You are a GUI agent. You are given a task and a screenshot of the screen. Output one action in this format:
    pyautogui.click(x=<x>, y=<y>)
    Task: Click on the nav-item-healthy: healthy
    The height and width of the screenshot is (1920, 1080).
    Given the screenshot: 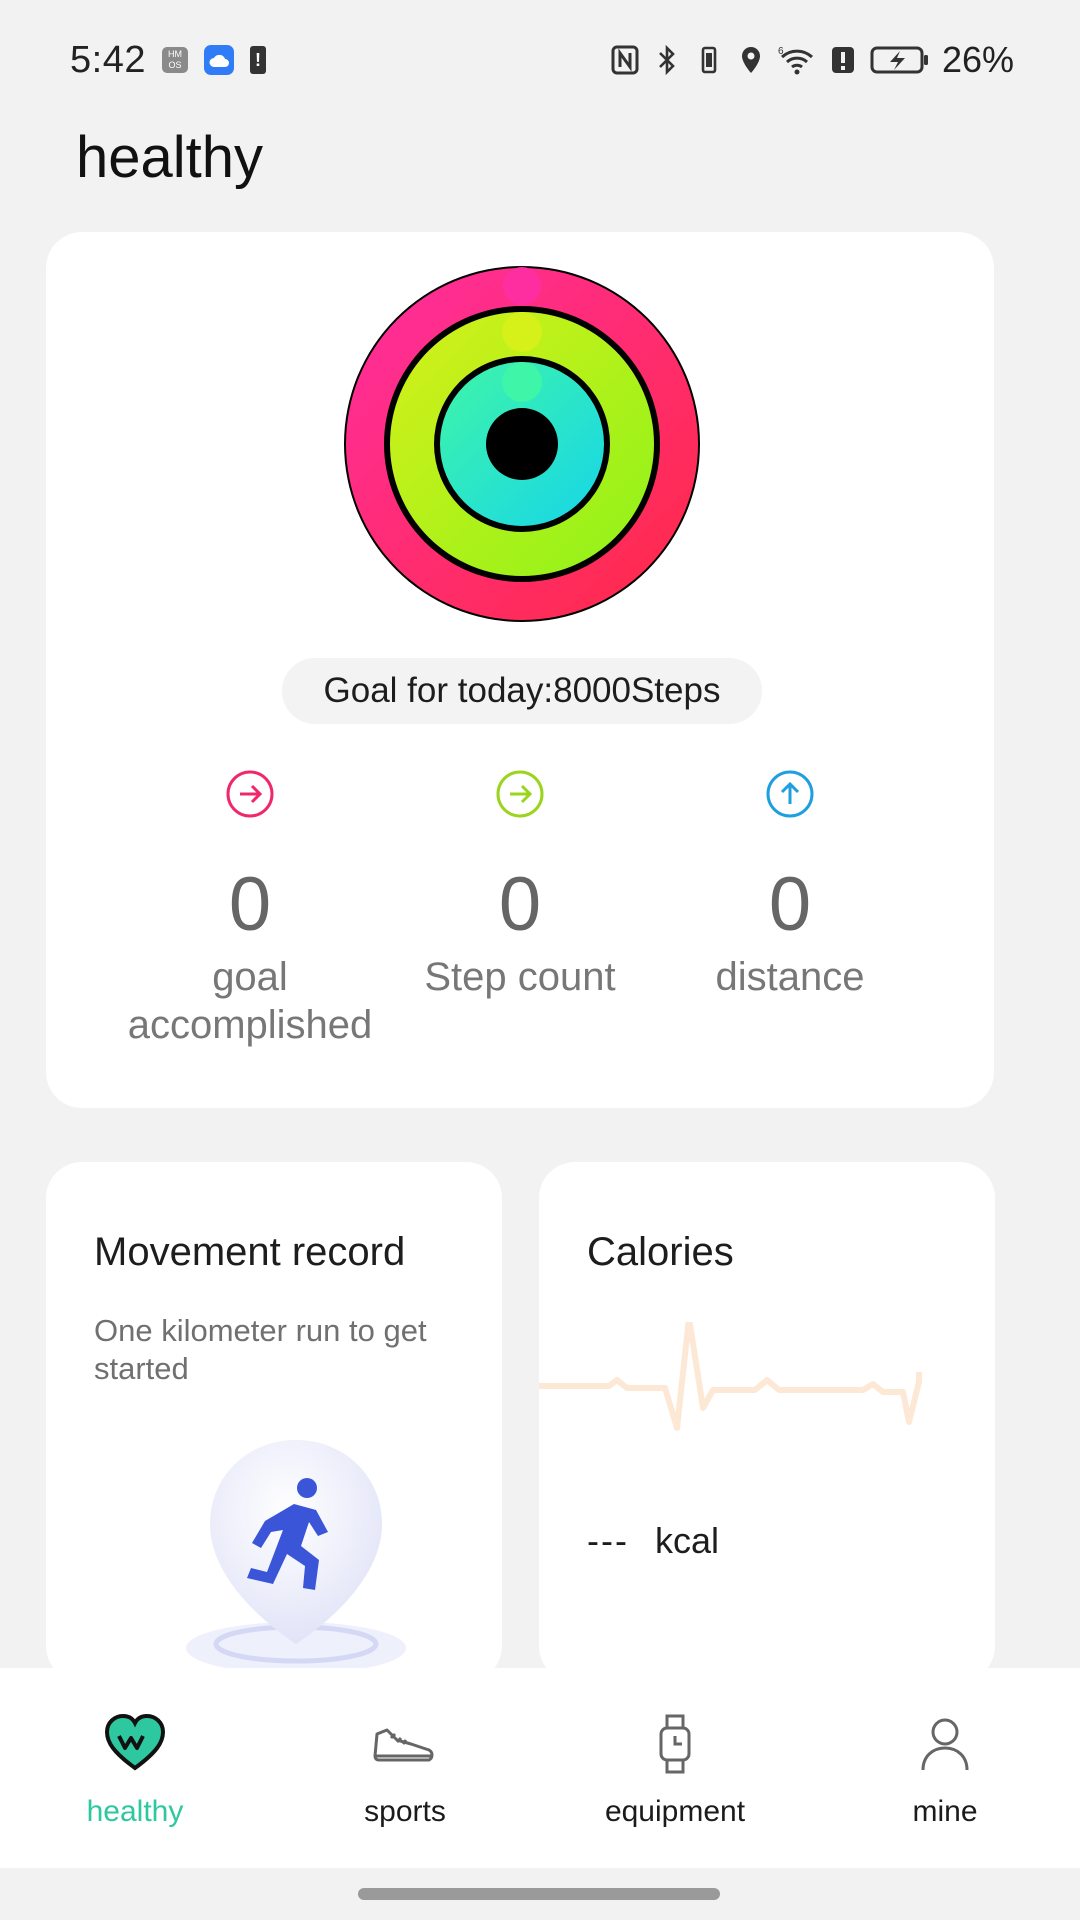 What is the action you would take?
    pyautogui.click(x=135, y=1768)
    